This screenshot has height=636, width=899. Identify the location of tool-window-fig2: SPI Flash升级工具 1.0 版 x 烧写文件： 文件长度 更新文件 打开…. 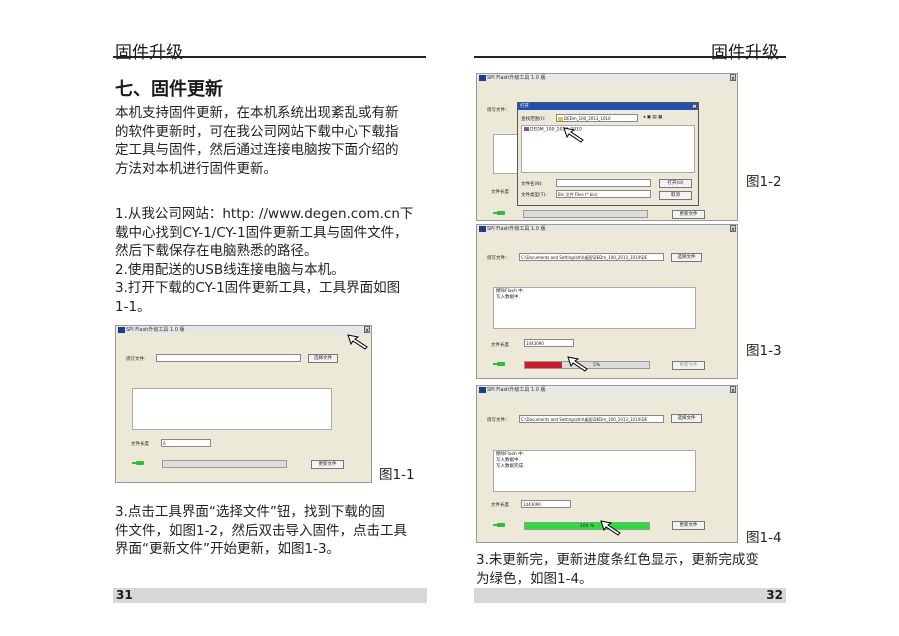
(607, 147).